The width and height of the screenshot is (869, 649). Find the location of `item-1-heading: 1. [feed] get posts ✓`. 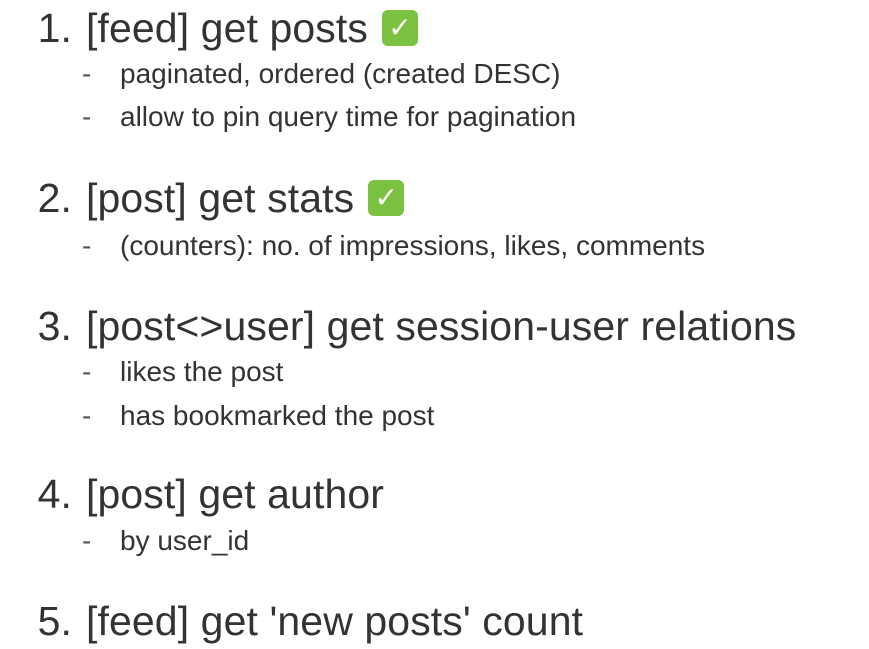

item-1-heading: 1. [feed] get posts ✓ is located at coordinates (209, 28).